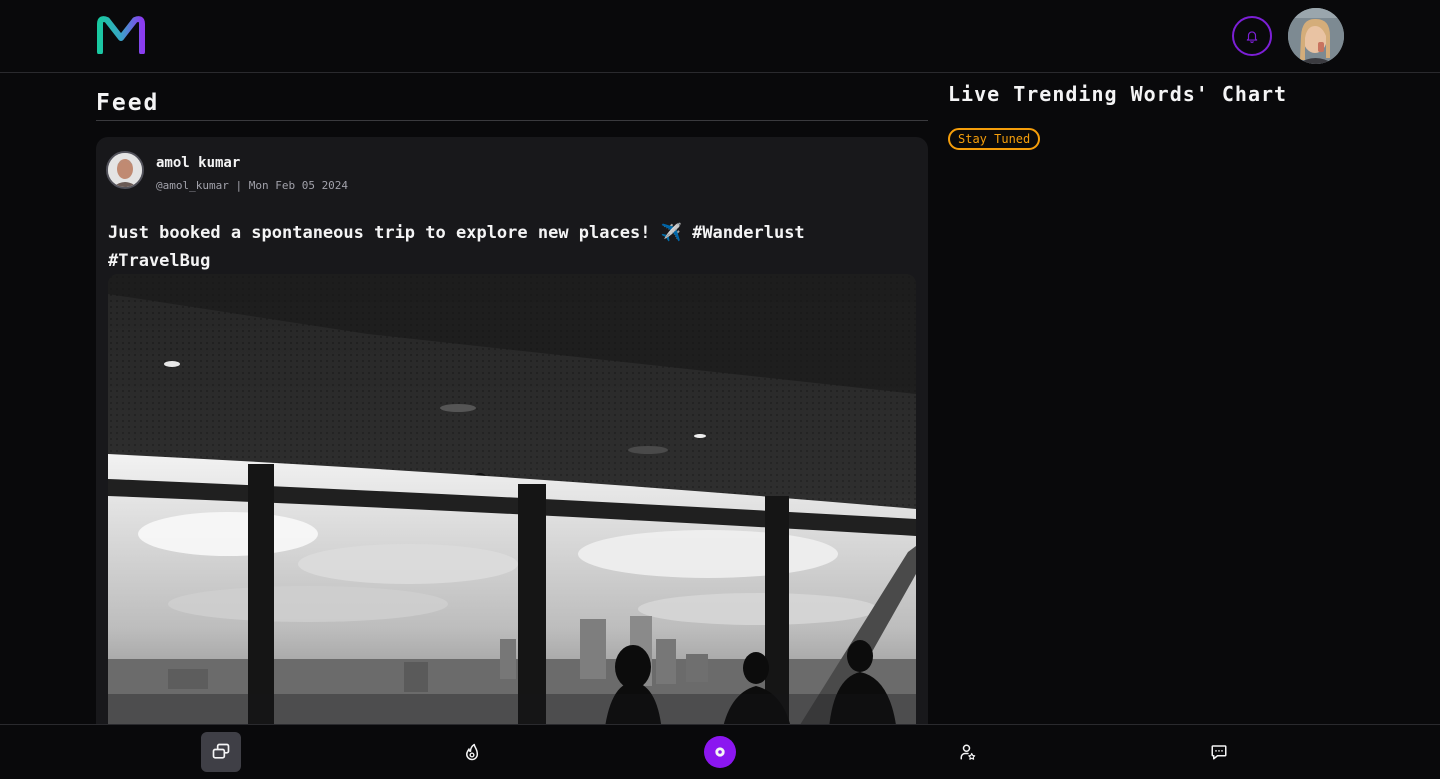  What do you see at coordinates (1178, 111) in the screenshot?
I see `trending-panel: Live Trending Words' Chart Stay Tuned` at bounding box center [1178, 111].